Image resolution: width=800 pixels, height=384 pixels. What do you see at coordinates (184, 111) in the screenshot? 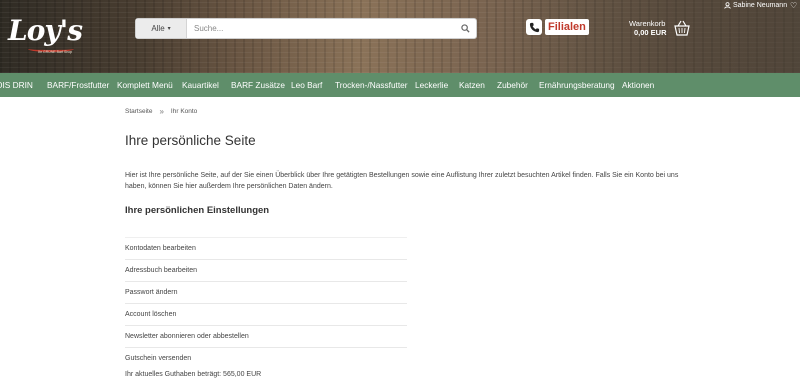
I see `breadcrumb-current: Ihr Konto` at bounding box center [184, 111].